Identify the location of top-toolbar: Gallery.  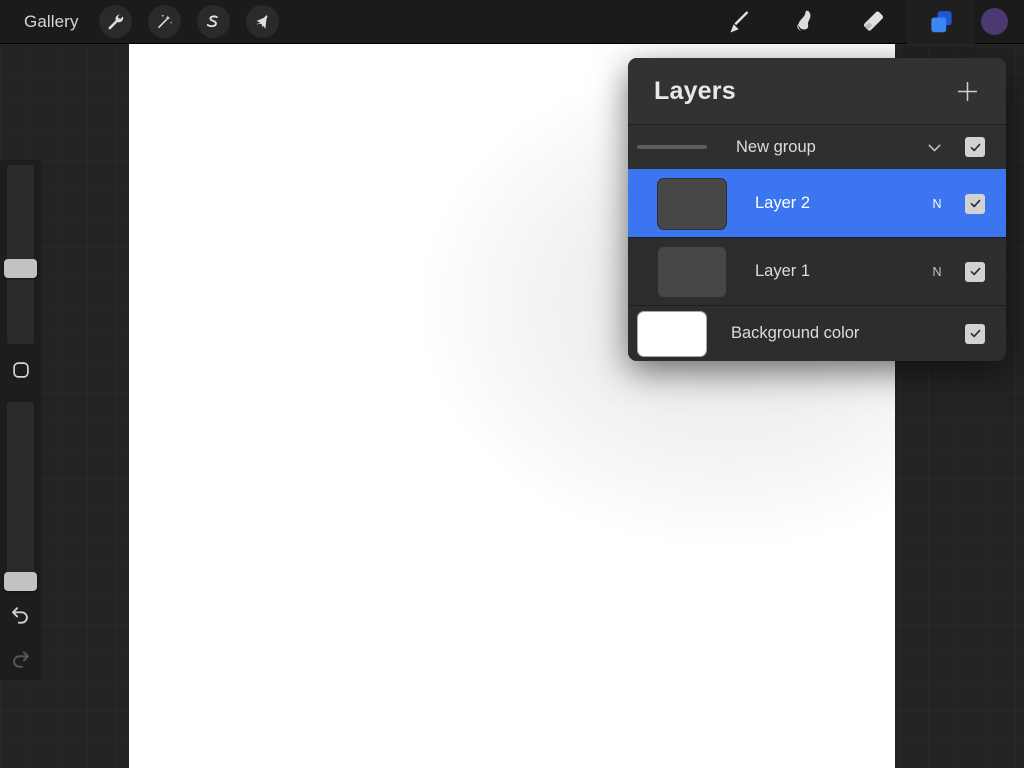
(512, 22).